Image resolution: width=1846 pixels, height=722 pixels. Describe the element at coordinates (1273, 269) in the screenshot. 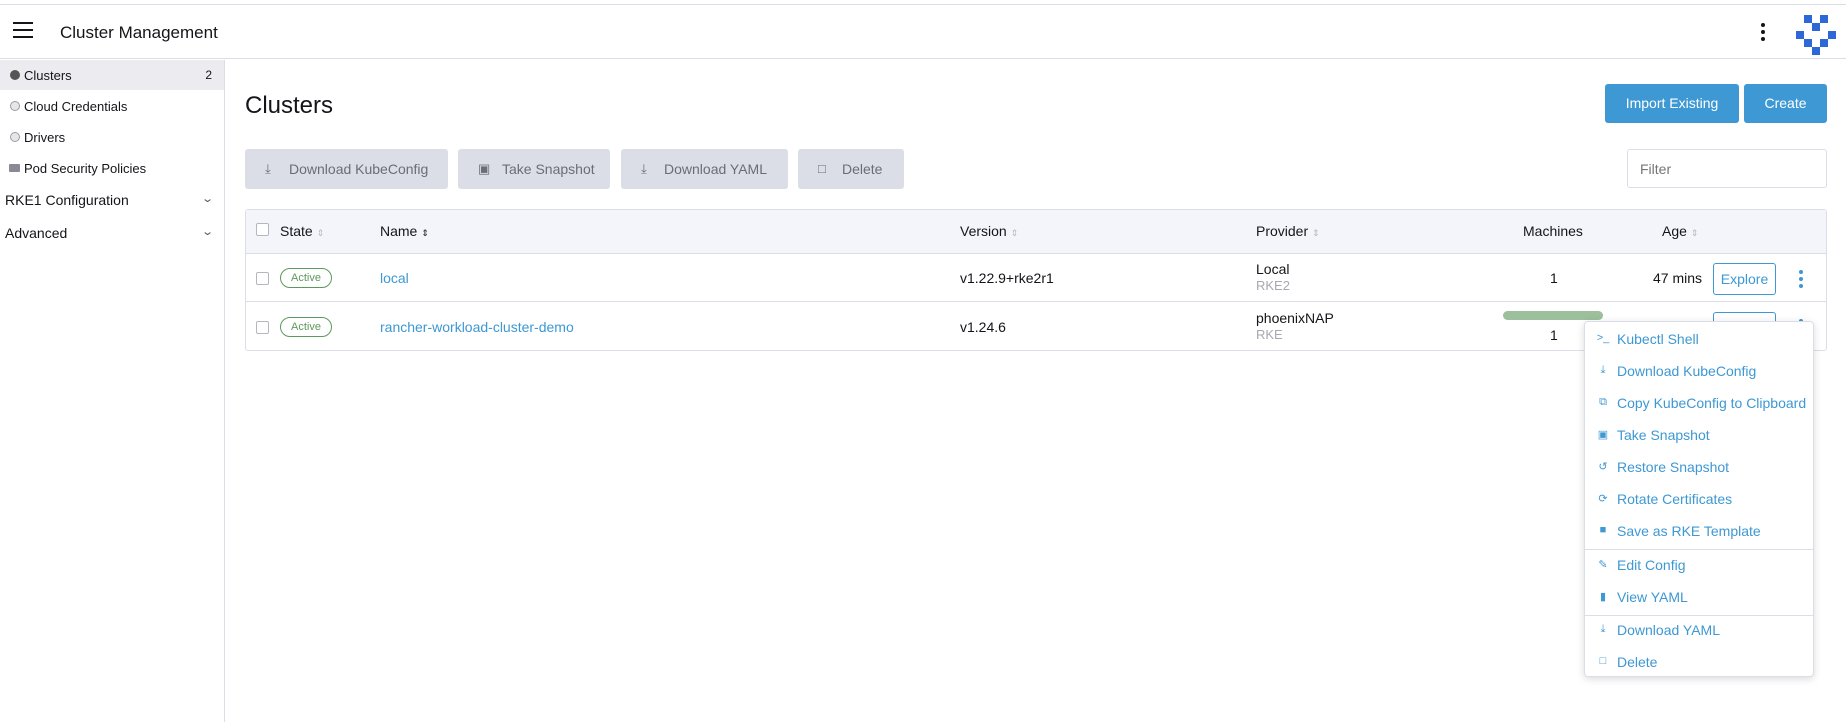

I see `cluster-provider: Local` at that location.